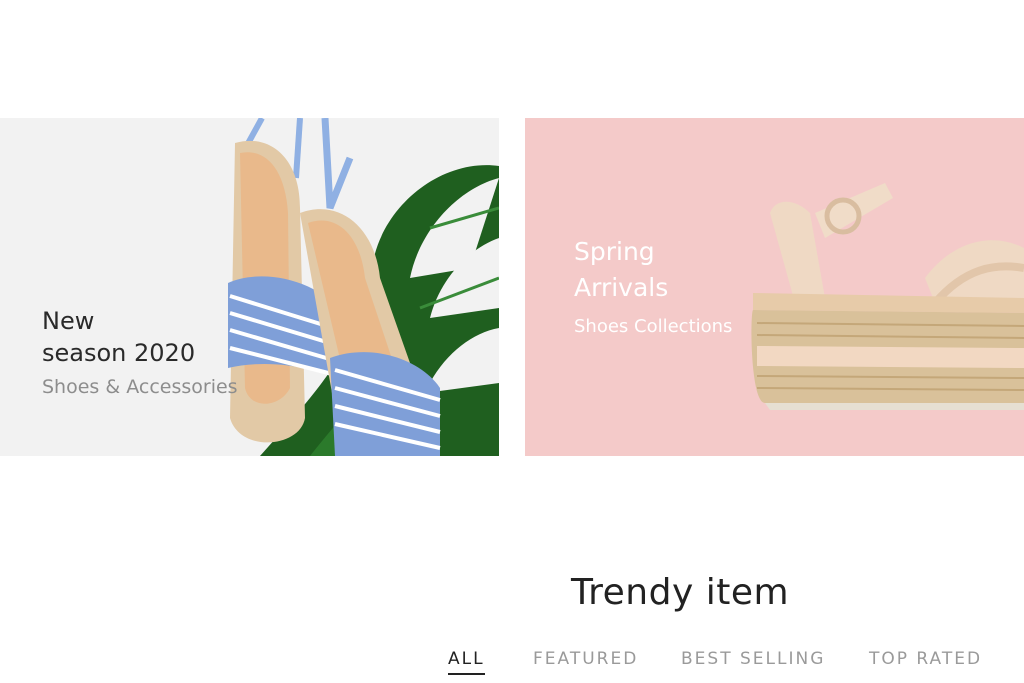 This screenshot has height=683, width=1024. What do you see at coordinates (925, 662) in the screenshot?
I see `tab-top-rated: TOP RATED` at bounding box center [925, 662].